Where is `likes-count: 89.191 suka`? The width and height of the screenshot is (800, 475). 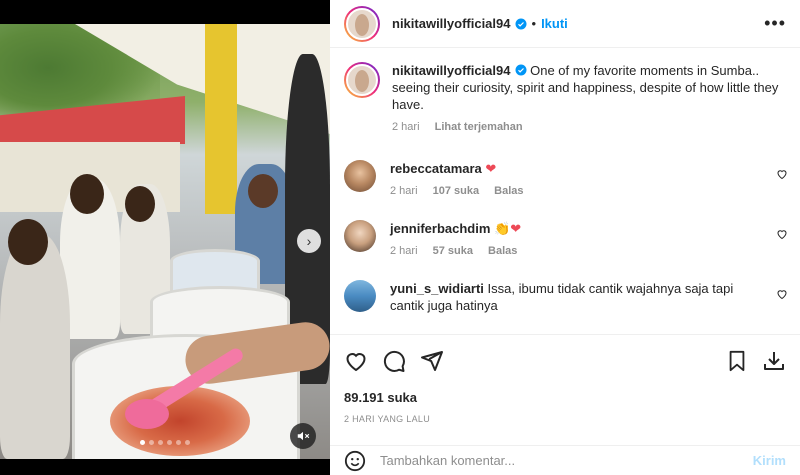
likes-count: 89.191 suka is located at coordinates (565, 397).